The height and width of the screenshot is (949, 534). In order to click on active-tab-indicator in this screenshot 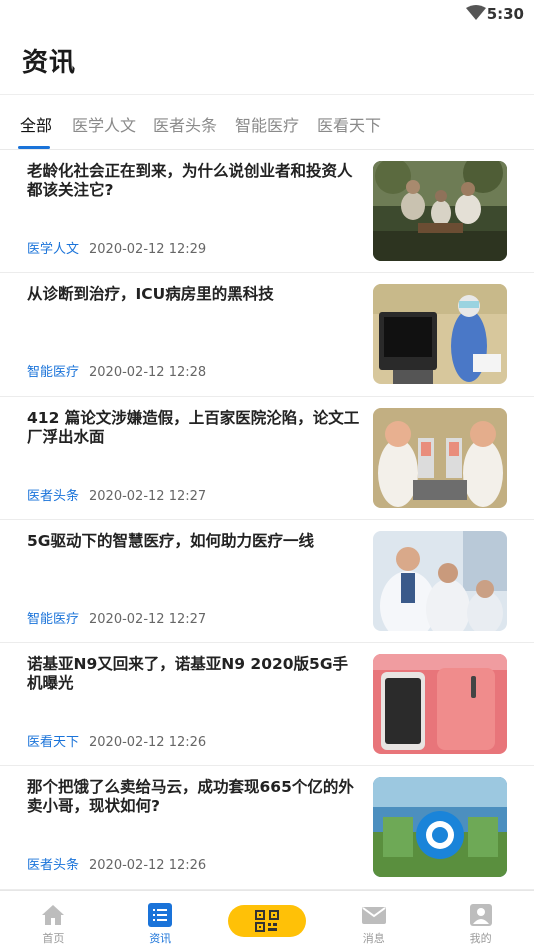, I will do `click(34, 147)`.